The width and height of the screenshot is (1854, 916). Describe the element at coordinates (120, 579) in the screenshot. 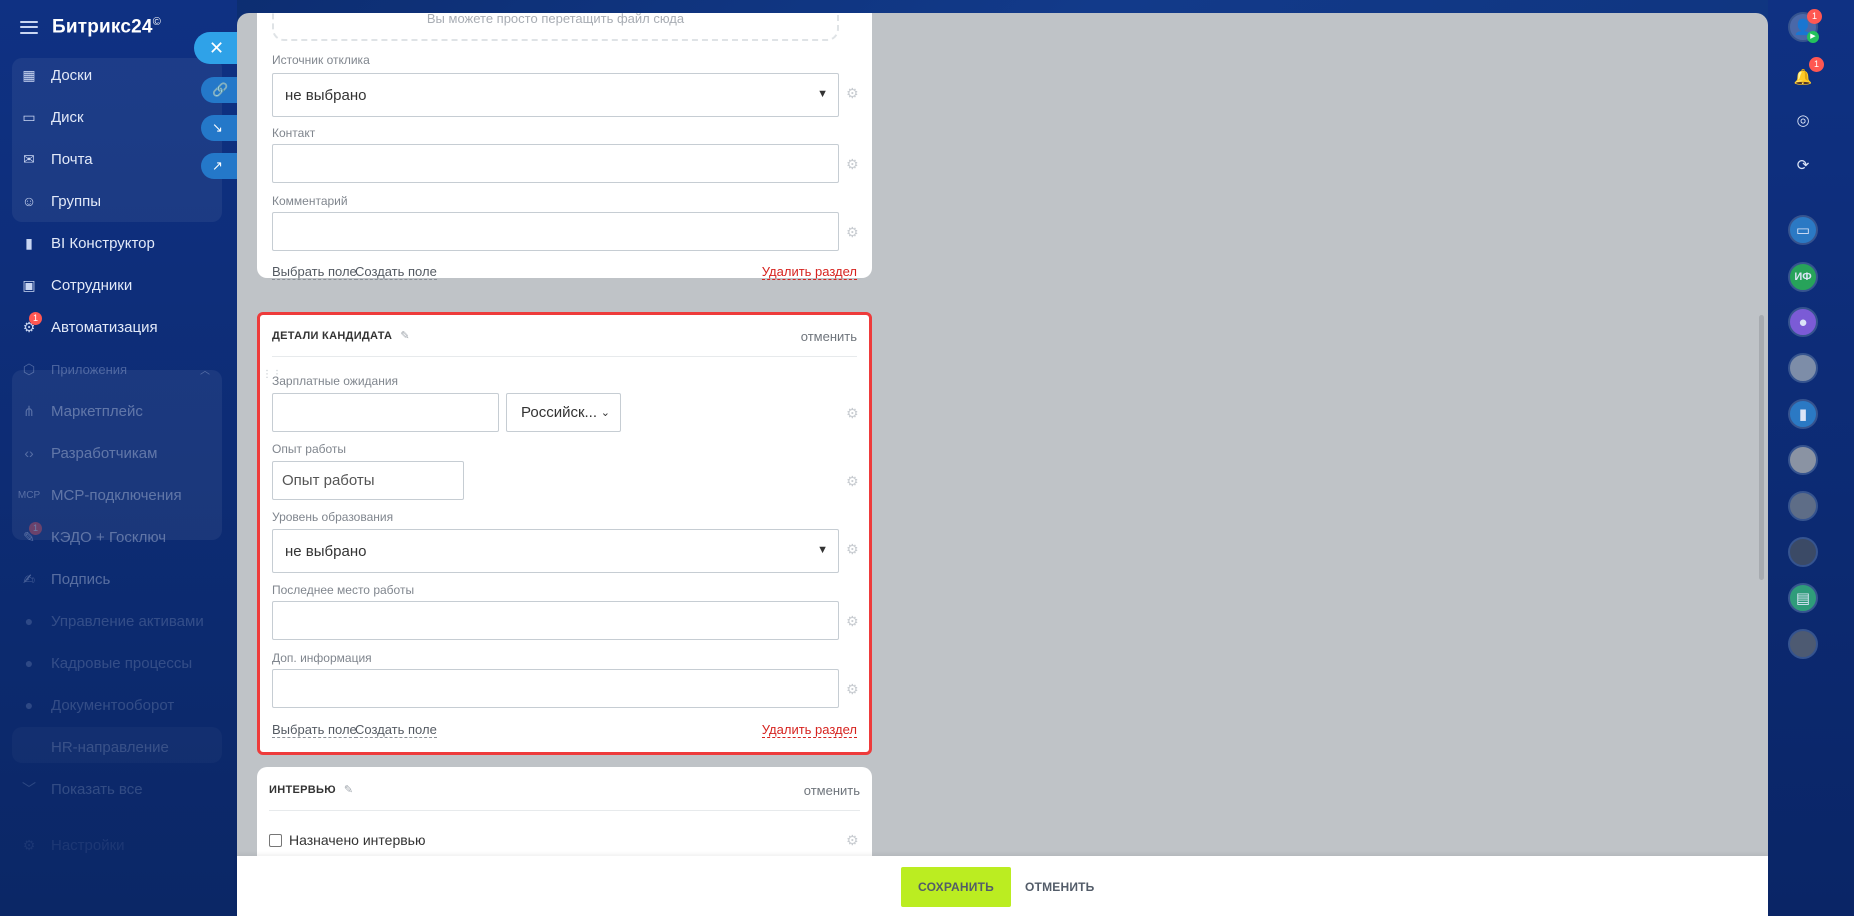

I see `sidebar-item-sign: ✍ Подпись` at that location.